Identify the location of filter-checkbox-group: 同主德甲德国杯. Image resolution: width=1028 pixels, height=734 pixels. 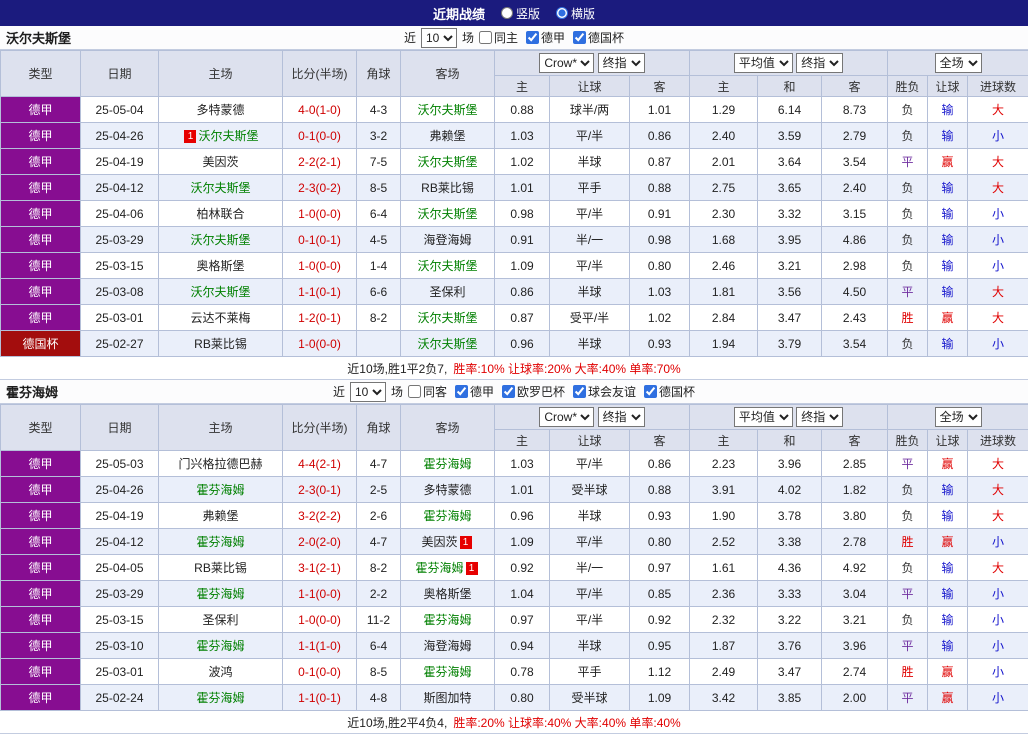
(551, 37).